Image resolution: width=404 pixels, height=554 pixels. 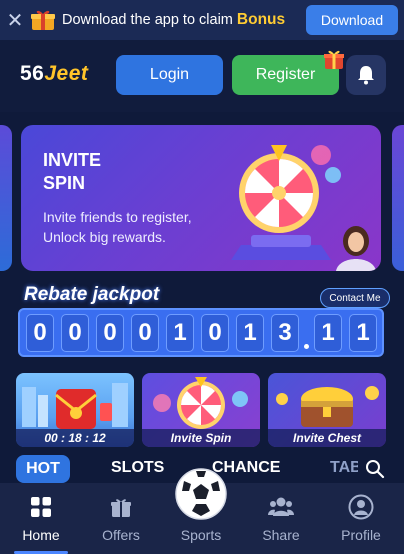 I want to click on invite-chest-caption: Invite Chest, so click(x=327, y=438).